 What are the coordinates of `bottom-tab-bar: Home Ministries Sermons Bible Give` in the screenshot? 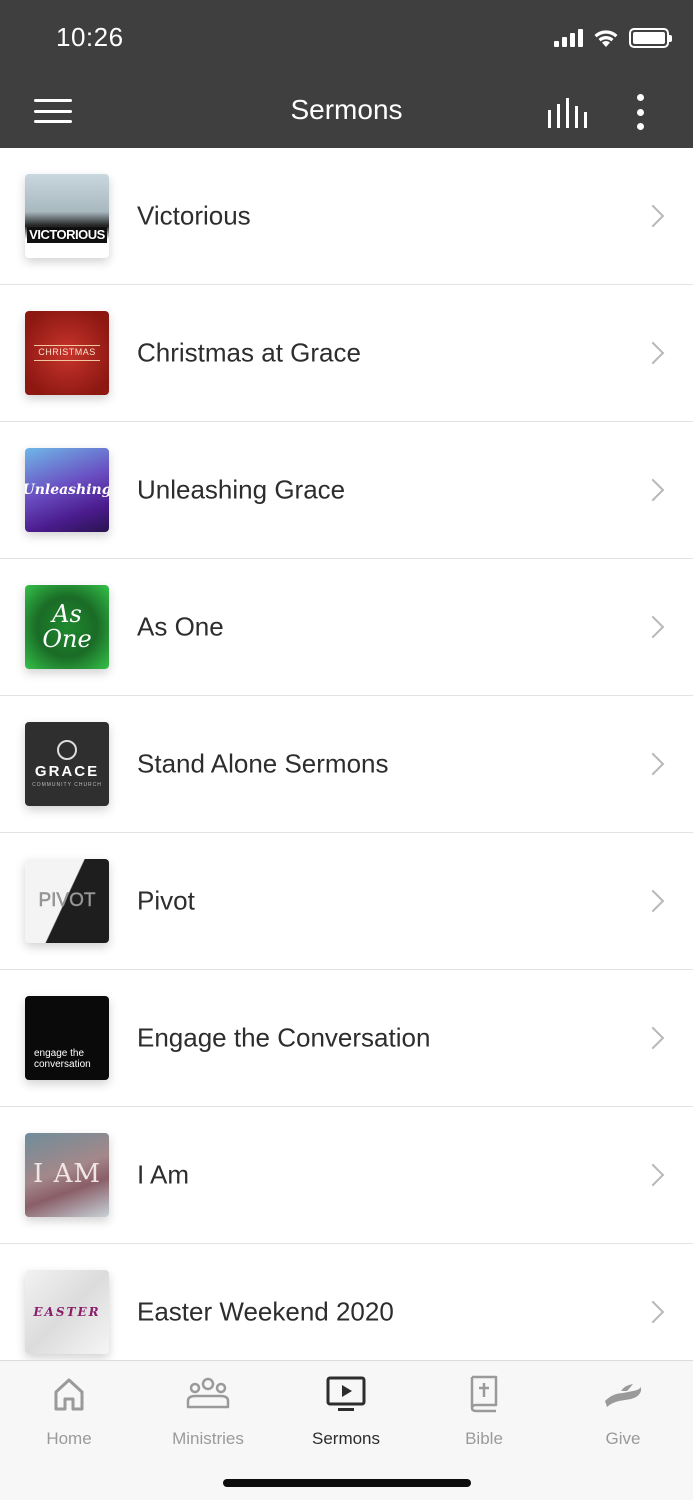 It's located at (346, 1430).